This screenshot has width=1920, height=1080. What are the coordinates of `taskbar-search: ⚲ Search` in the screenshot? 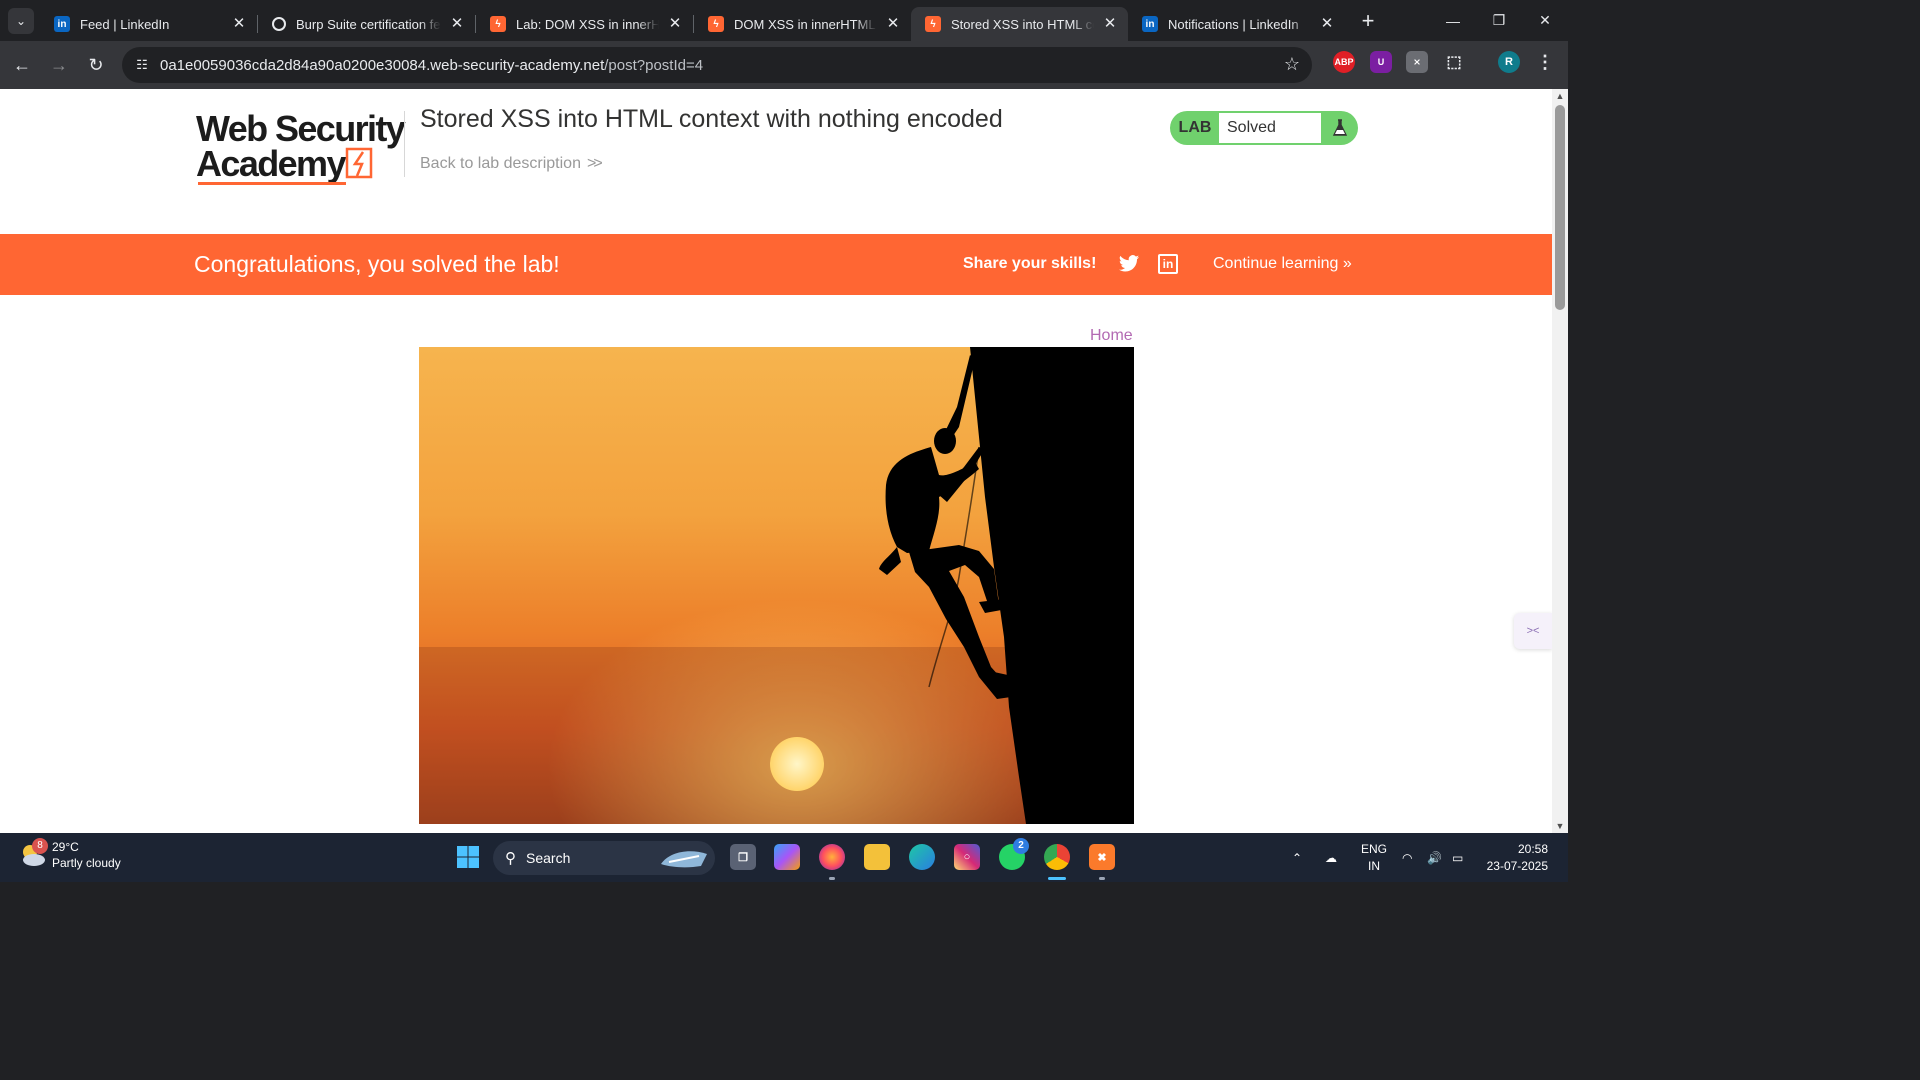 It's located at (604, 858).